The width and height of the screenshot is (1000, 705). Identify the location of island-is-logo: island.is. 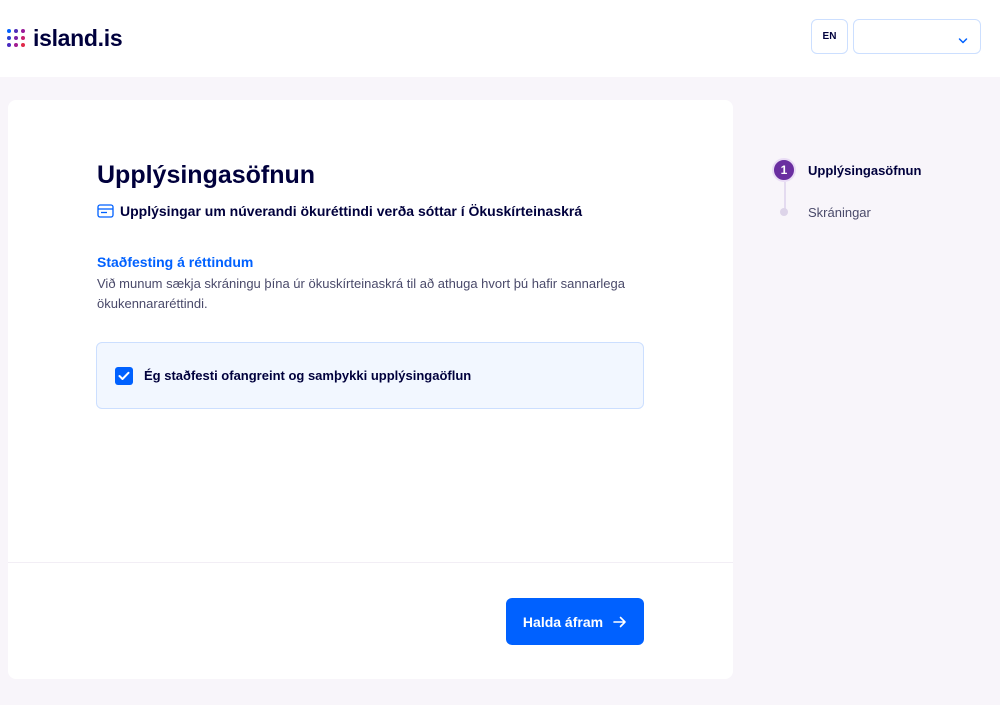
(65, 38).